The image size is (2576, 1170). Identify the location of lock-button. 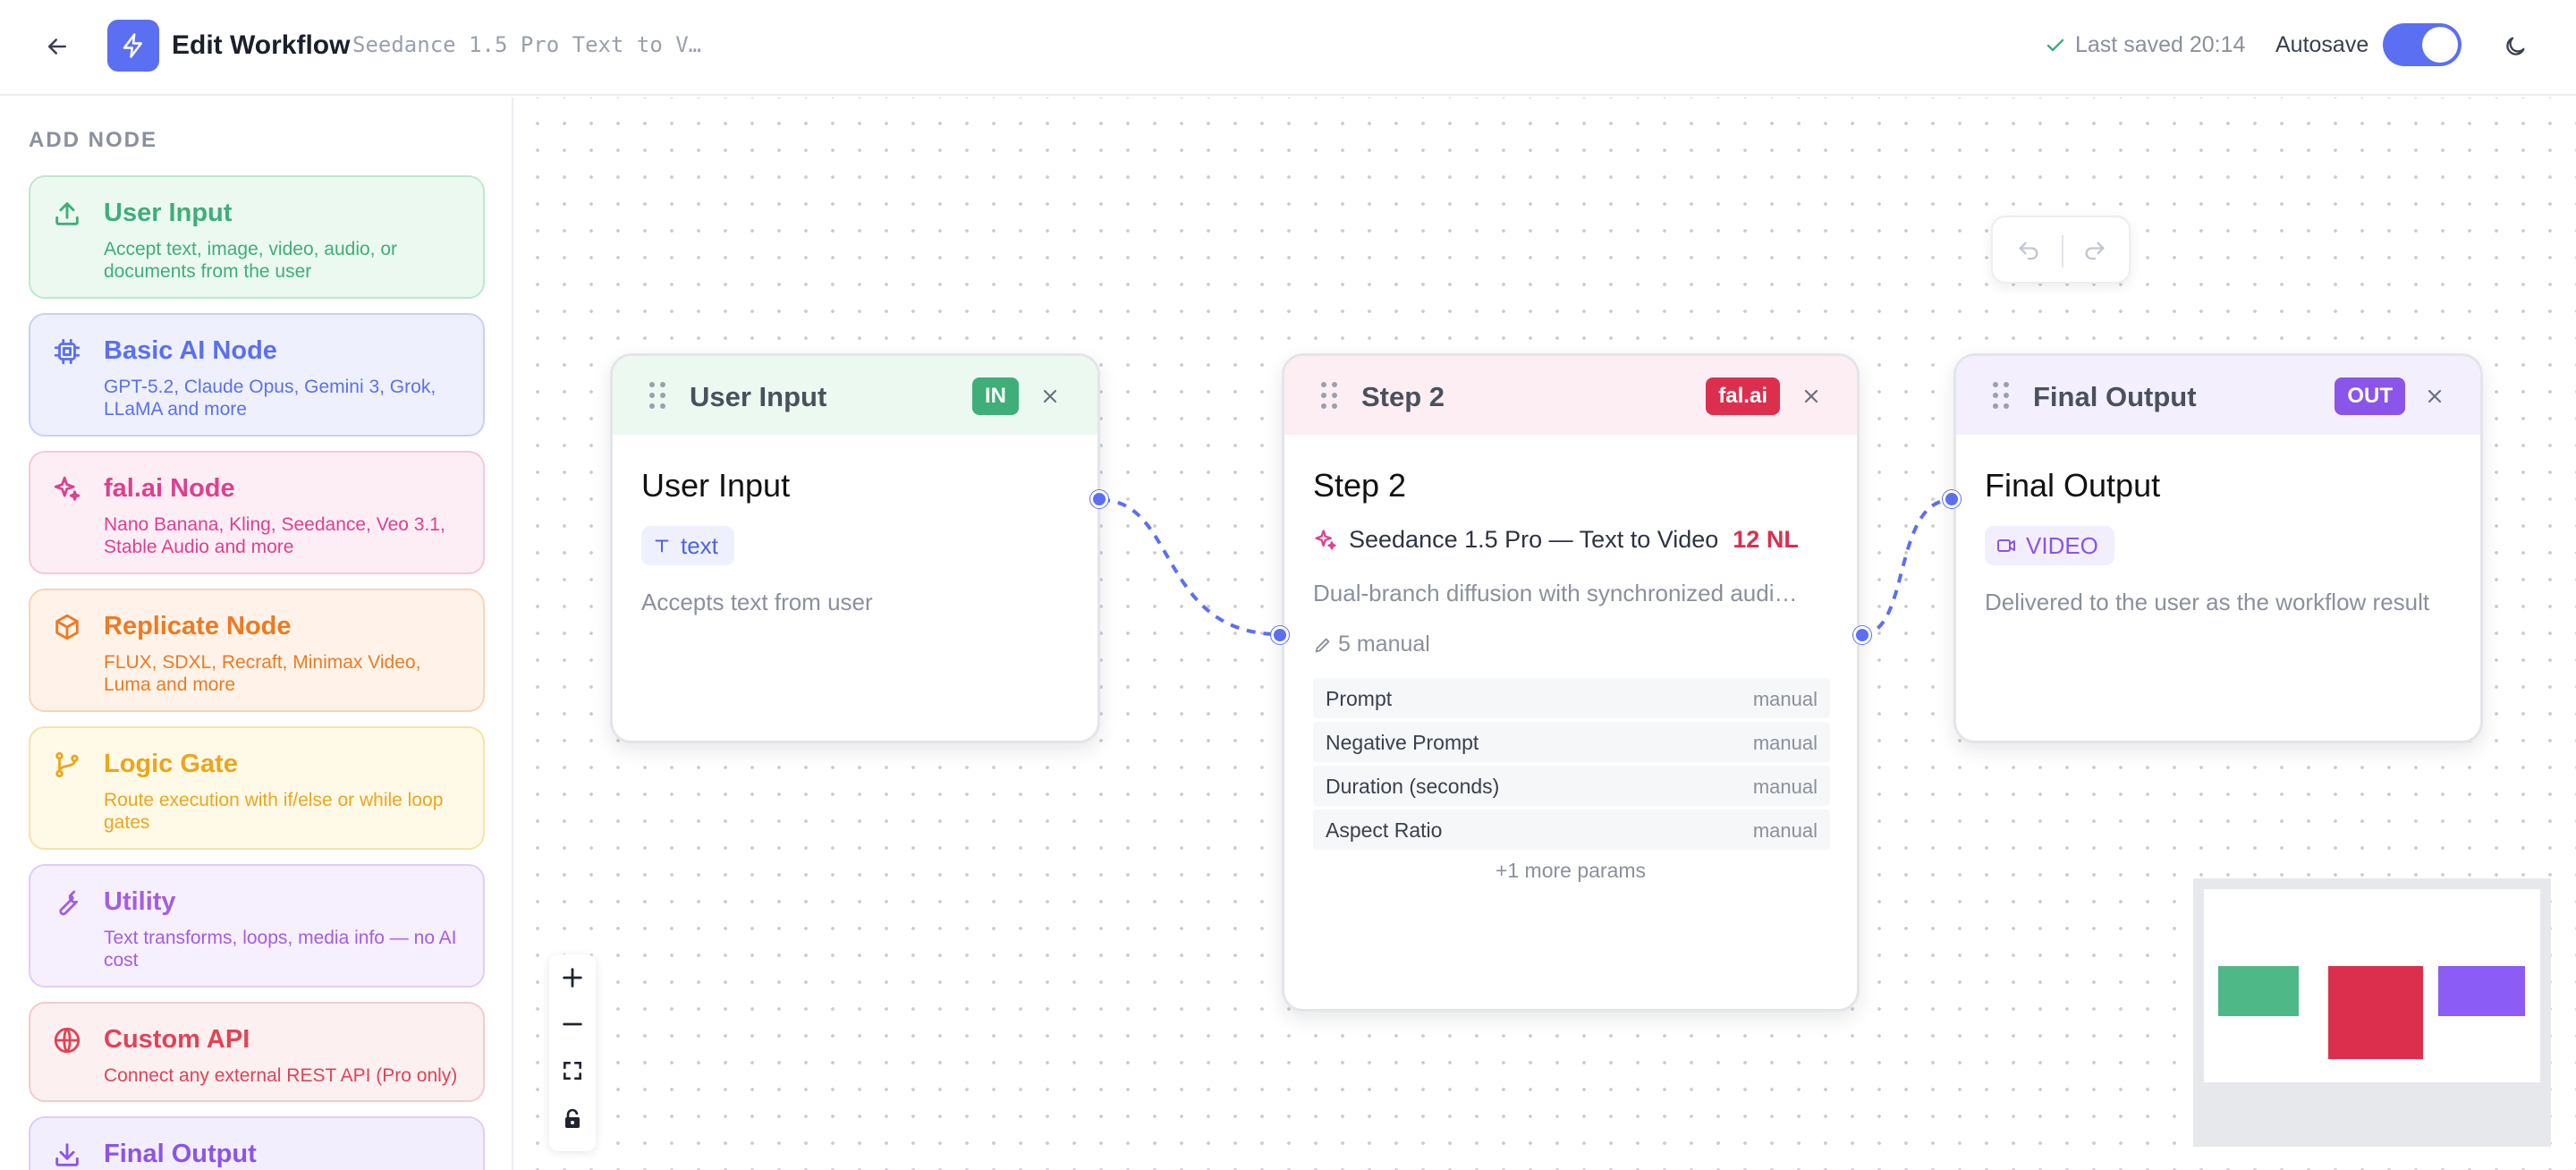
(572, 1119).